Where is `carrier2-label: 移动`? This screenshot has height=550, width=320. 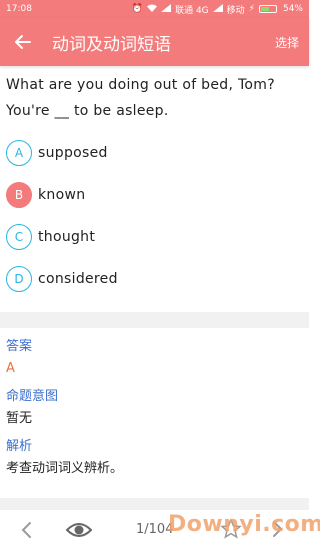 carrier2-label: 移动 is located at coordinates (235, 10).